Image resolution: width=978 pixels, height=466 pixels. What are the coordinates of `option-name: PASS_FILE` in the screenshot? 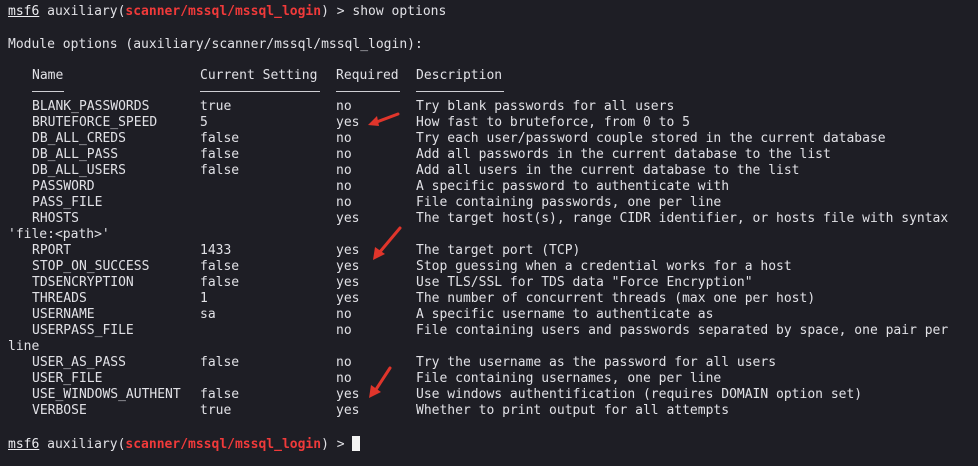 It's located at (67, 202).